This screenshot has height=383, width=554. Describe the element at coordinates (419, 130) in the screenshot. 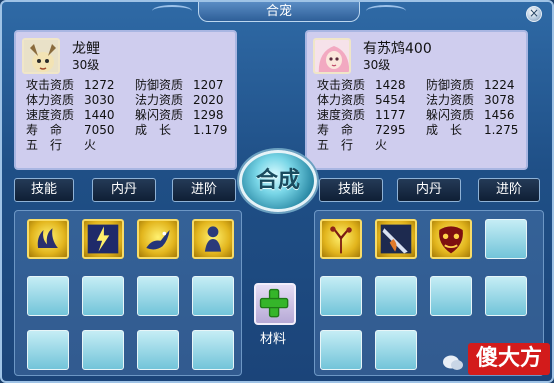

I see `stat-row: 寿 命 7295 成 长 1.275` at that location.